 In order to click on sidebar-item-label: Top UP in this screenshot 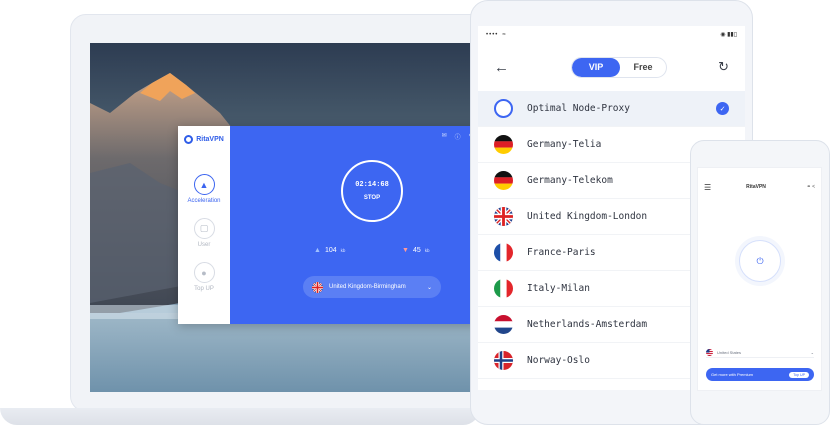, I will do `click(204, 289)`.